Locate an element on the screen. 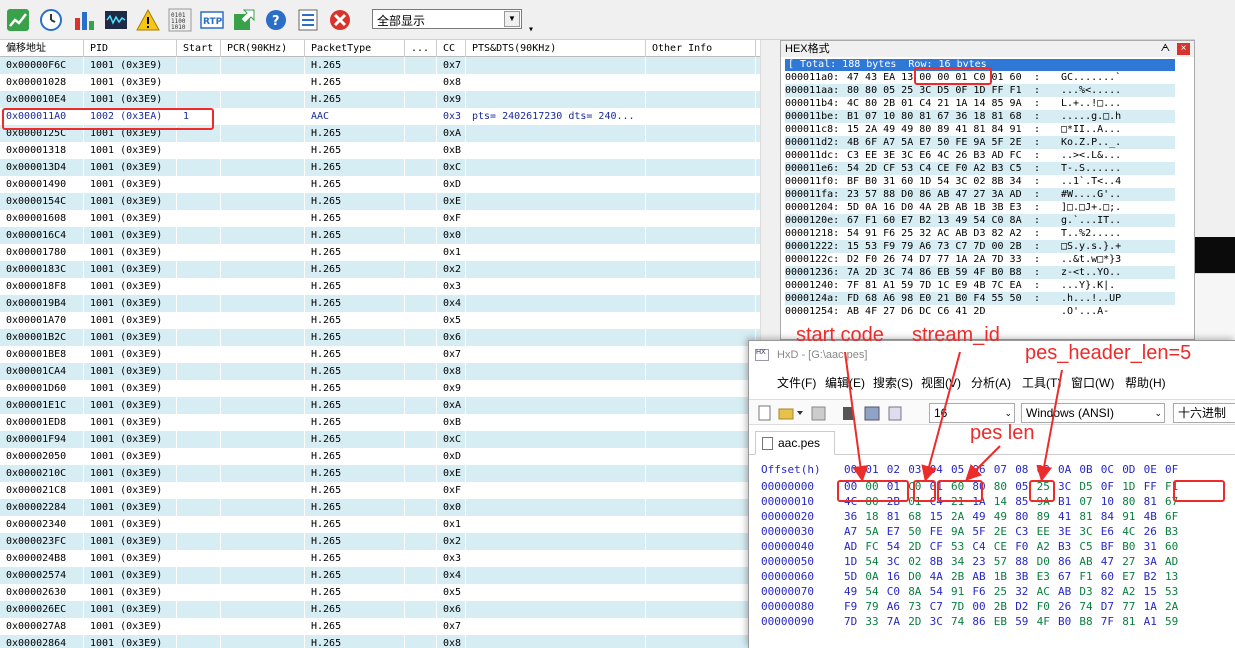  filter-select: 全部显示 ▼ is located at coordinates (447, 19).